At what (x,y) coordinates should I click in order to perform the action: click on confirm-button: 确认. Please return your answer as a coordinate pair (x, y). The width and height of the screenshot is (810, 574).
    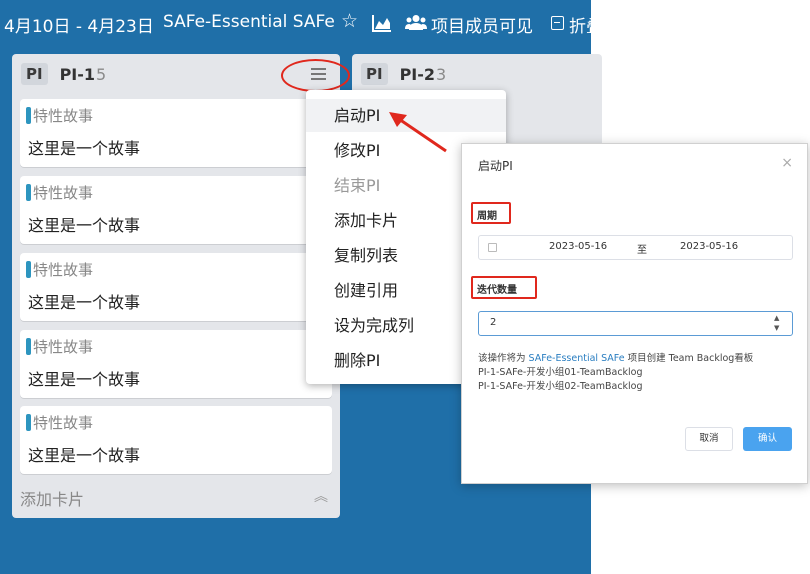
    Looking at the image, I should click on (767, 439).